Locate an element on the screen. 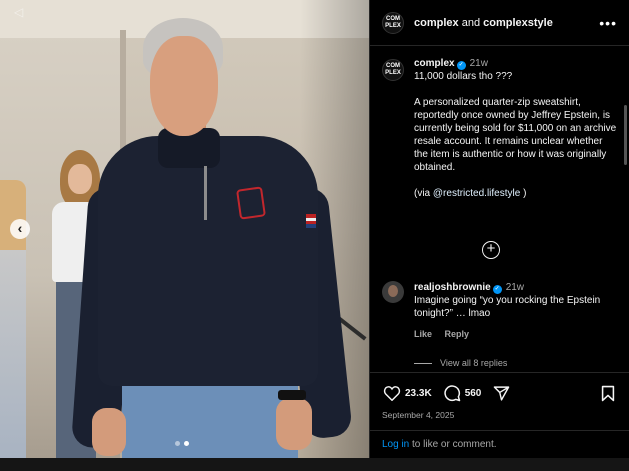 The width and height of the screenshot is (629, 471). caption-via: (via @restricted.lifestyle ) is located at coordinates (516, 193).